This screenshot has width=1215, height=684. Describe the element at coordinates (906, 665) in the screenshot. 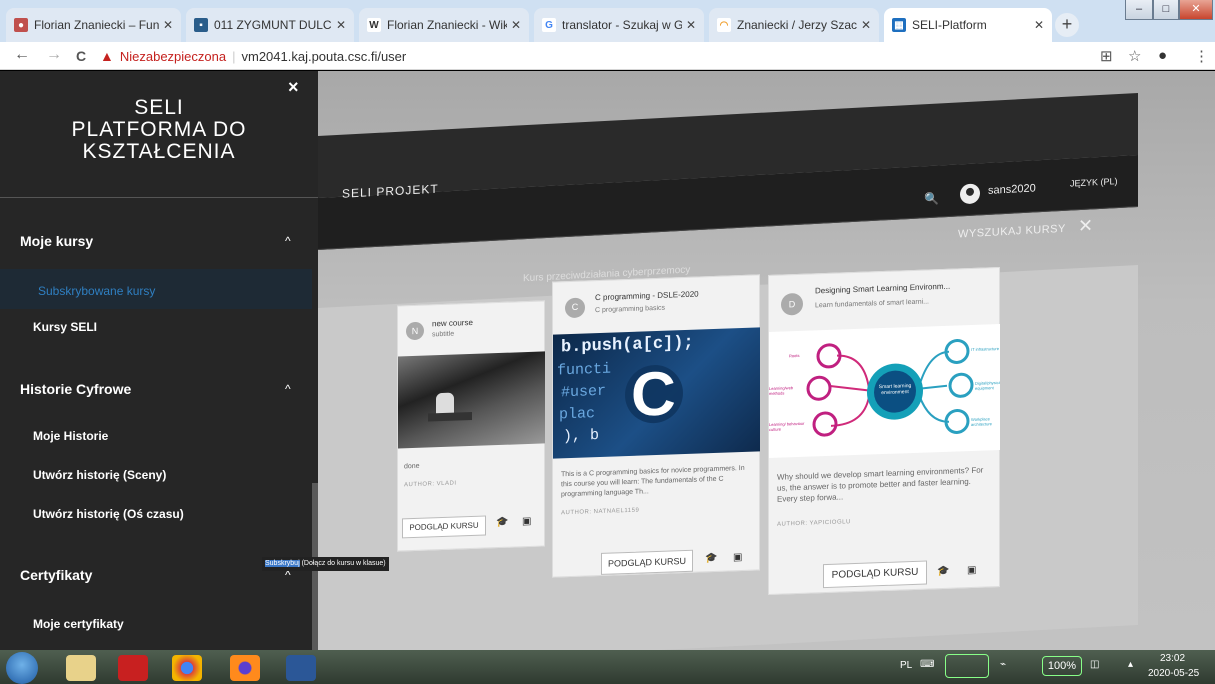

I see `language-indicator: PL` at that location.